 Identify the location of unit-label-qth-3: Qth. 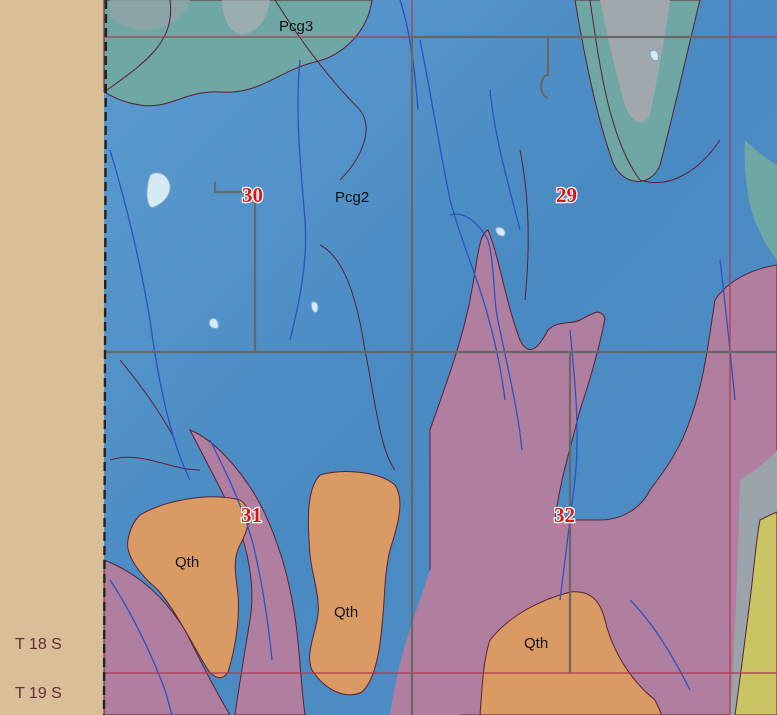
(536, 643).